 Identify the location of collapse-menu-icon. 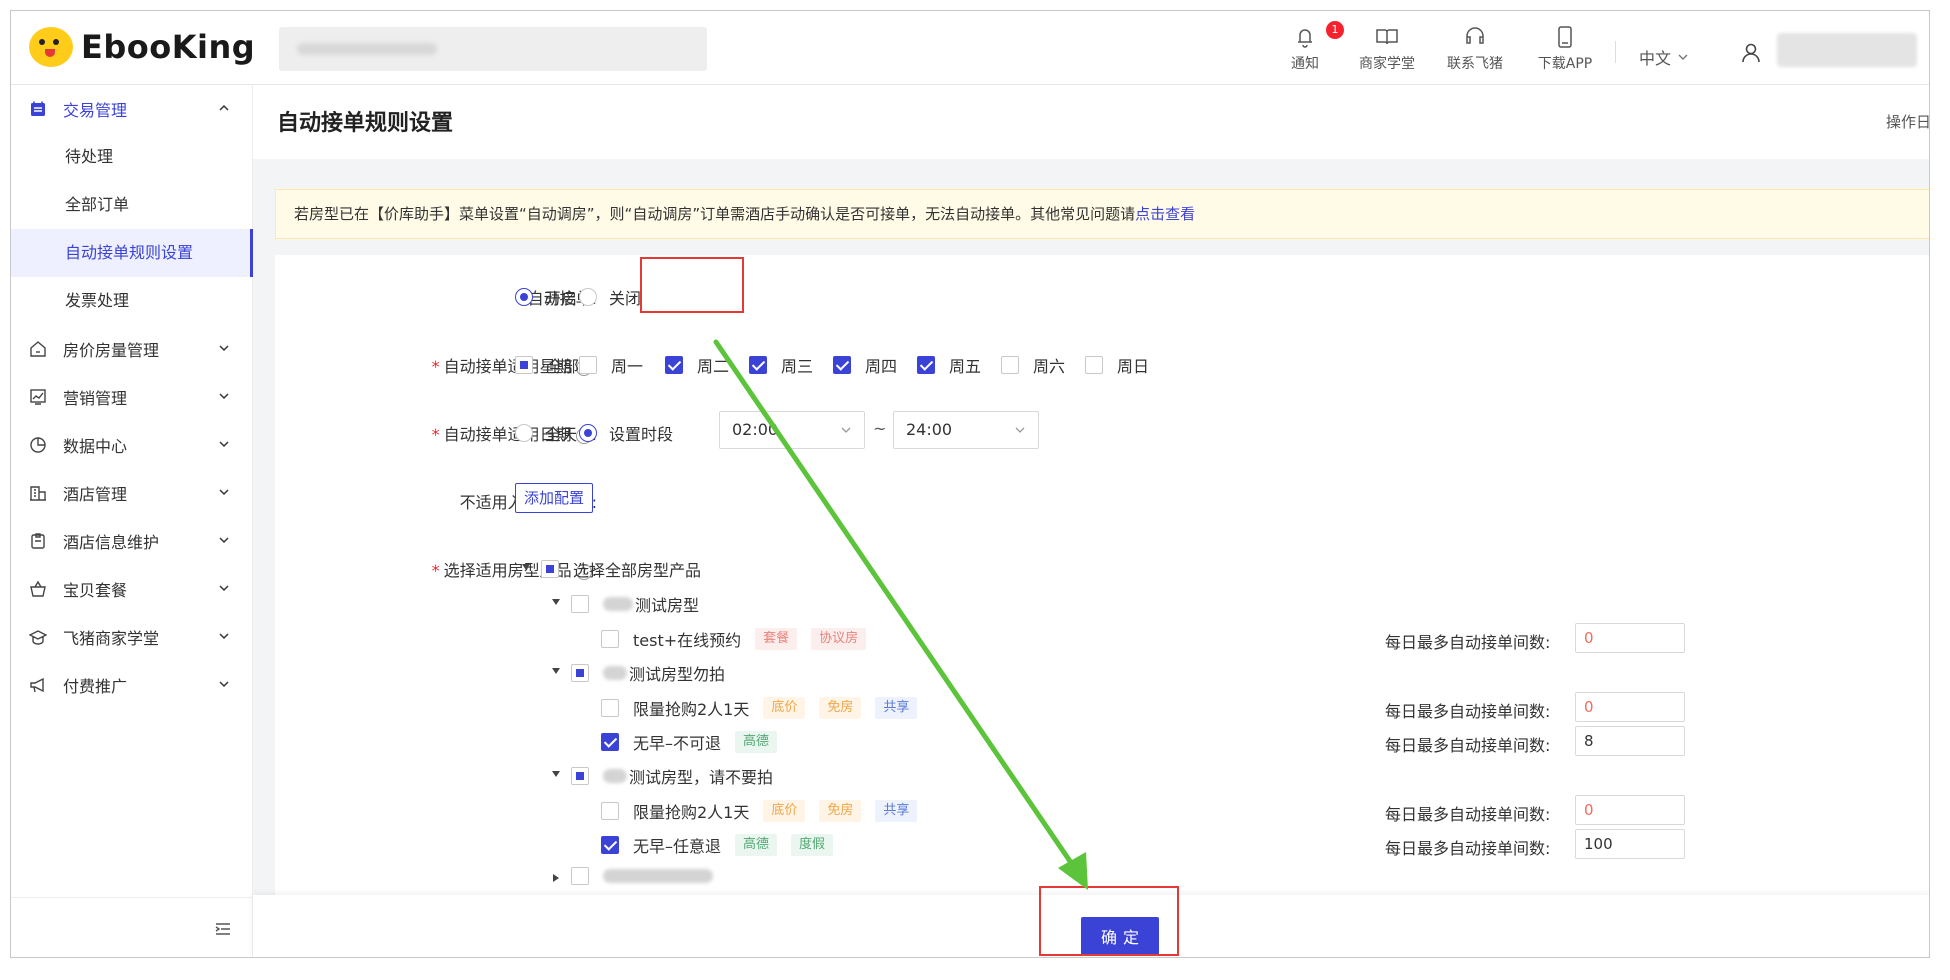
(223, 929).